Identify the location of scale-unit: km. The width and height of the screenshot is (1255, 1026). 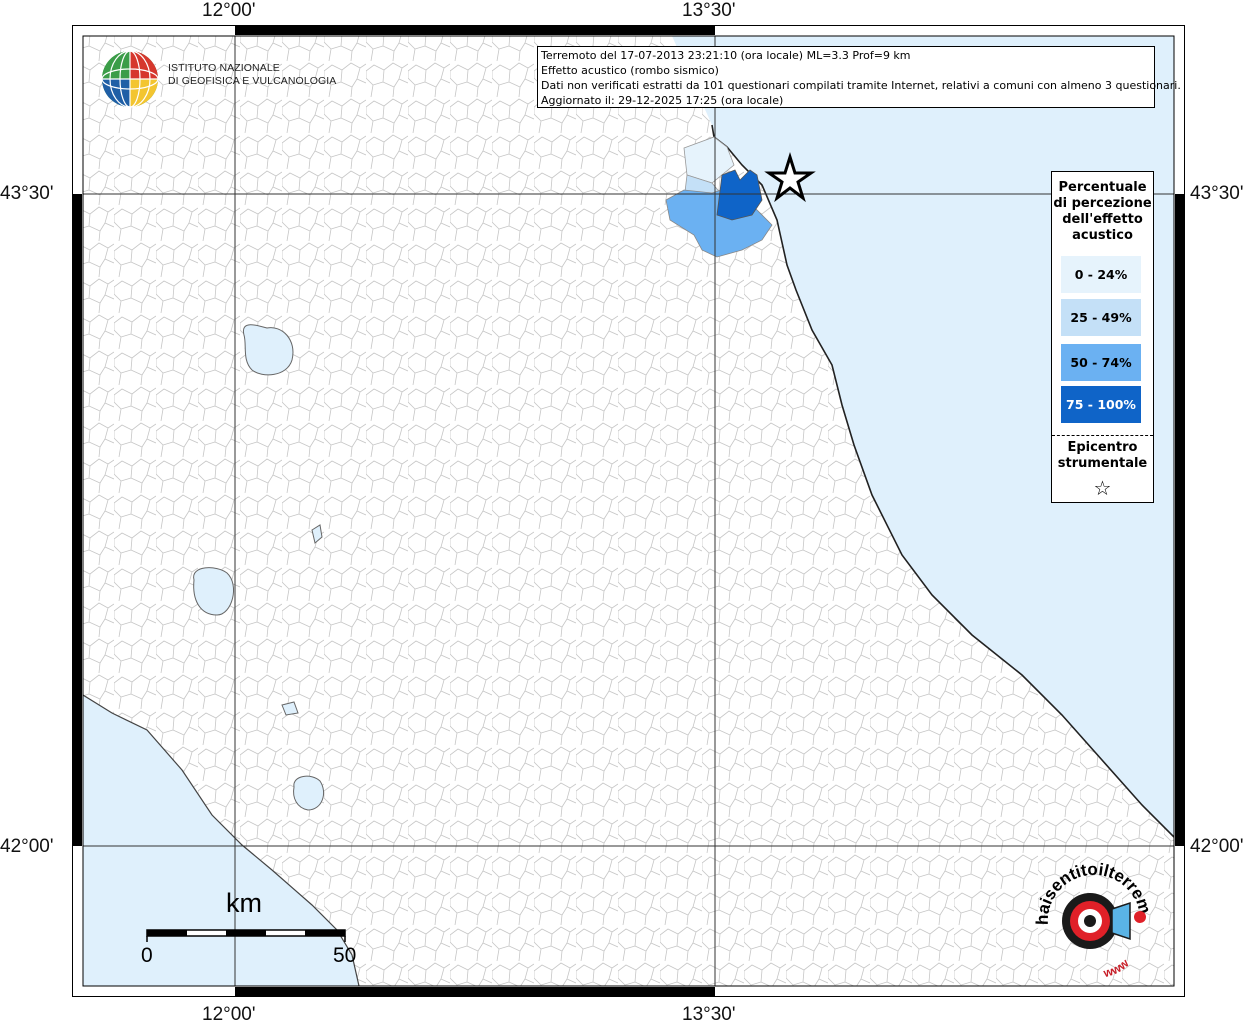
(244, 903).